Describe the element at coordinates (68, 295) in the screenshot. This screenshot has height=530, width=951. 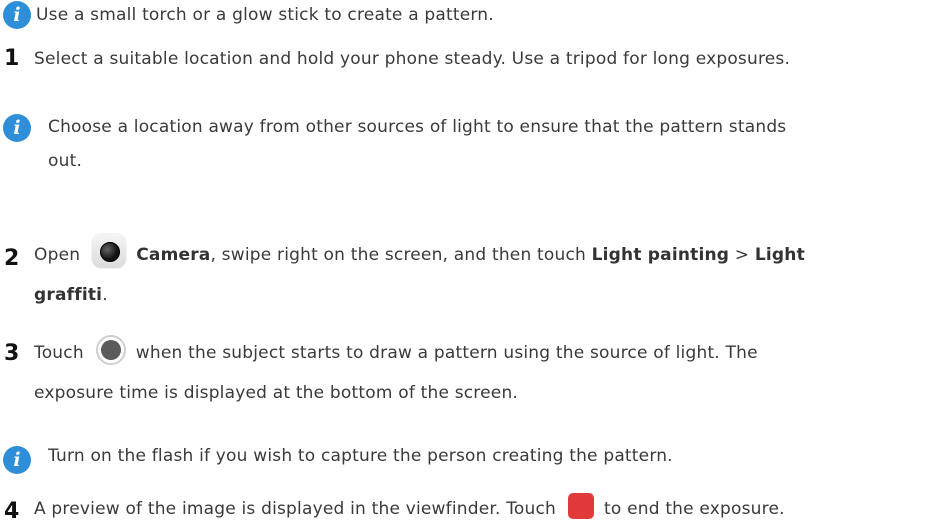
I see `graffiti-label: graffiti` at that location.